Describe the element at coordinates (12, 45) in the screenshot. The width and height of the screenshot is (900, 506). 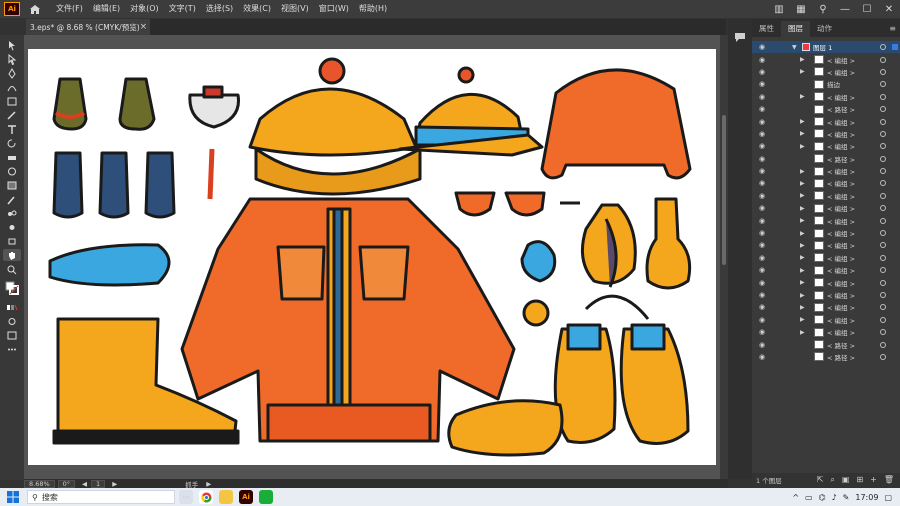
I see `selection-tool-icon` at that location.